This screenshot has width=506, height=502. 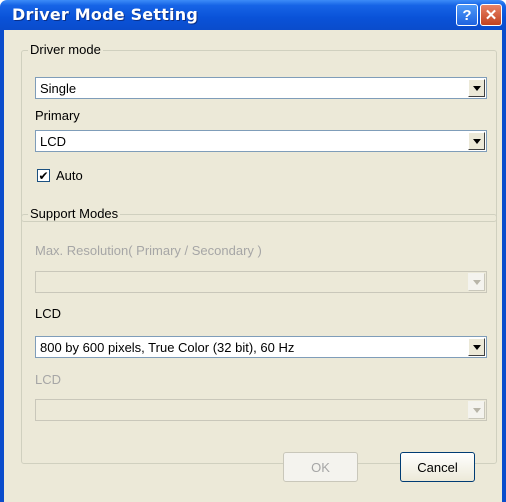 What do you see at coordinates (48, 313) in the screenshot?
I see `lcd-label: LCD` at bounding box center [48, 313].